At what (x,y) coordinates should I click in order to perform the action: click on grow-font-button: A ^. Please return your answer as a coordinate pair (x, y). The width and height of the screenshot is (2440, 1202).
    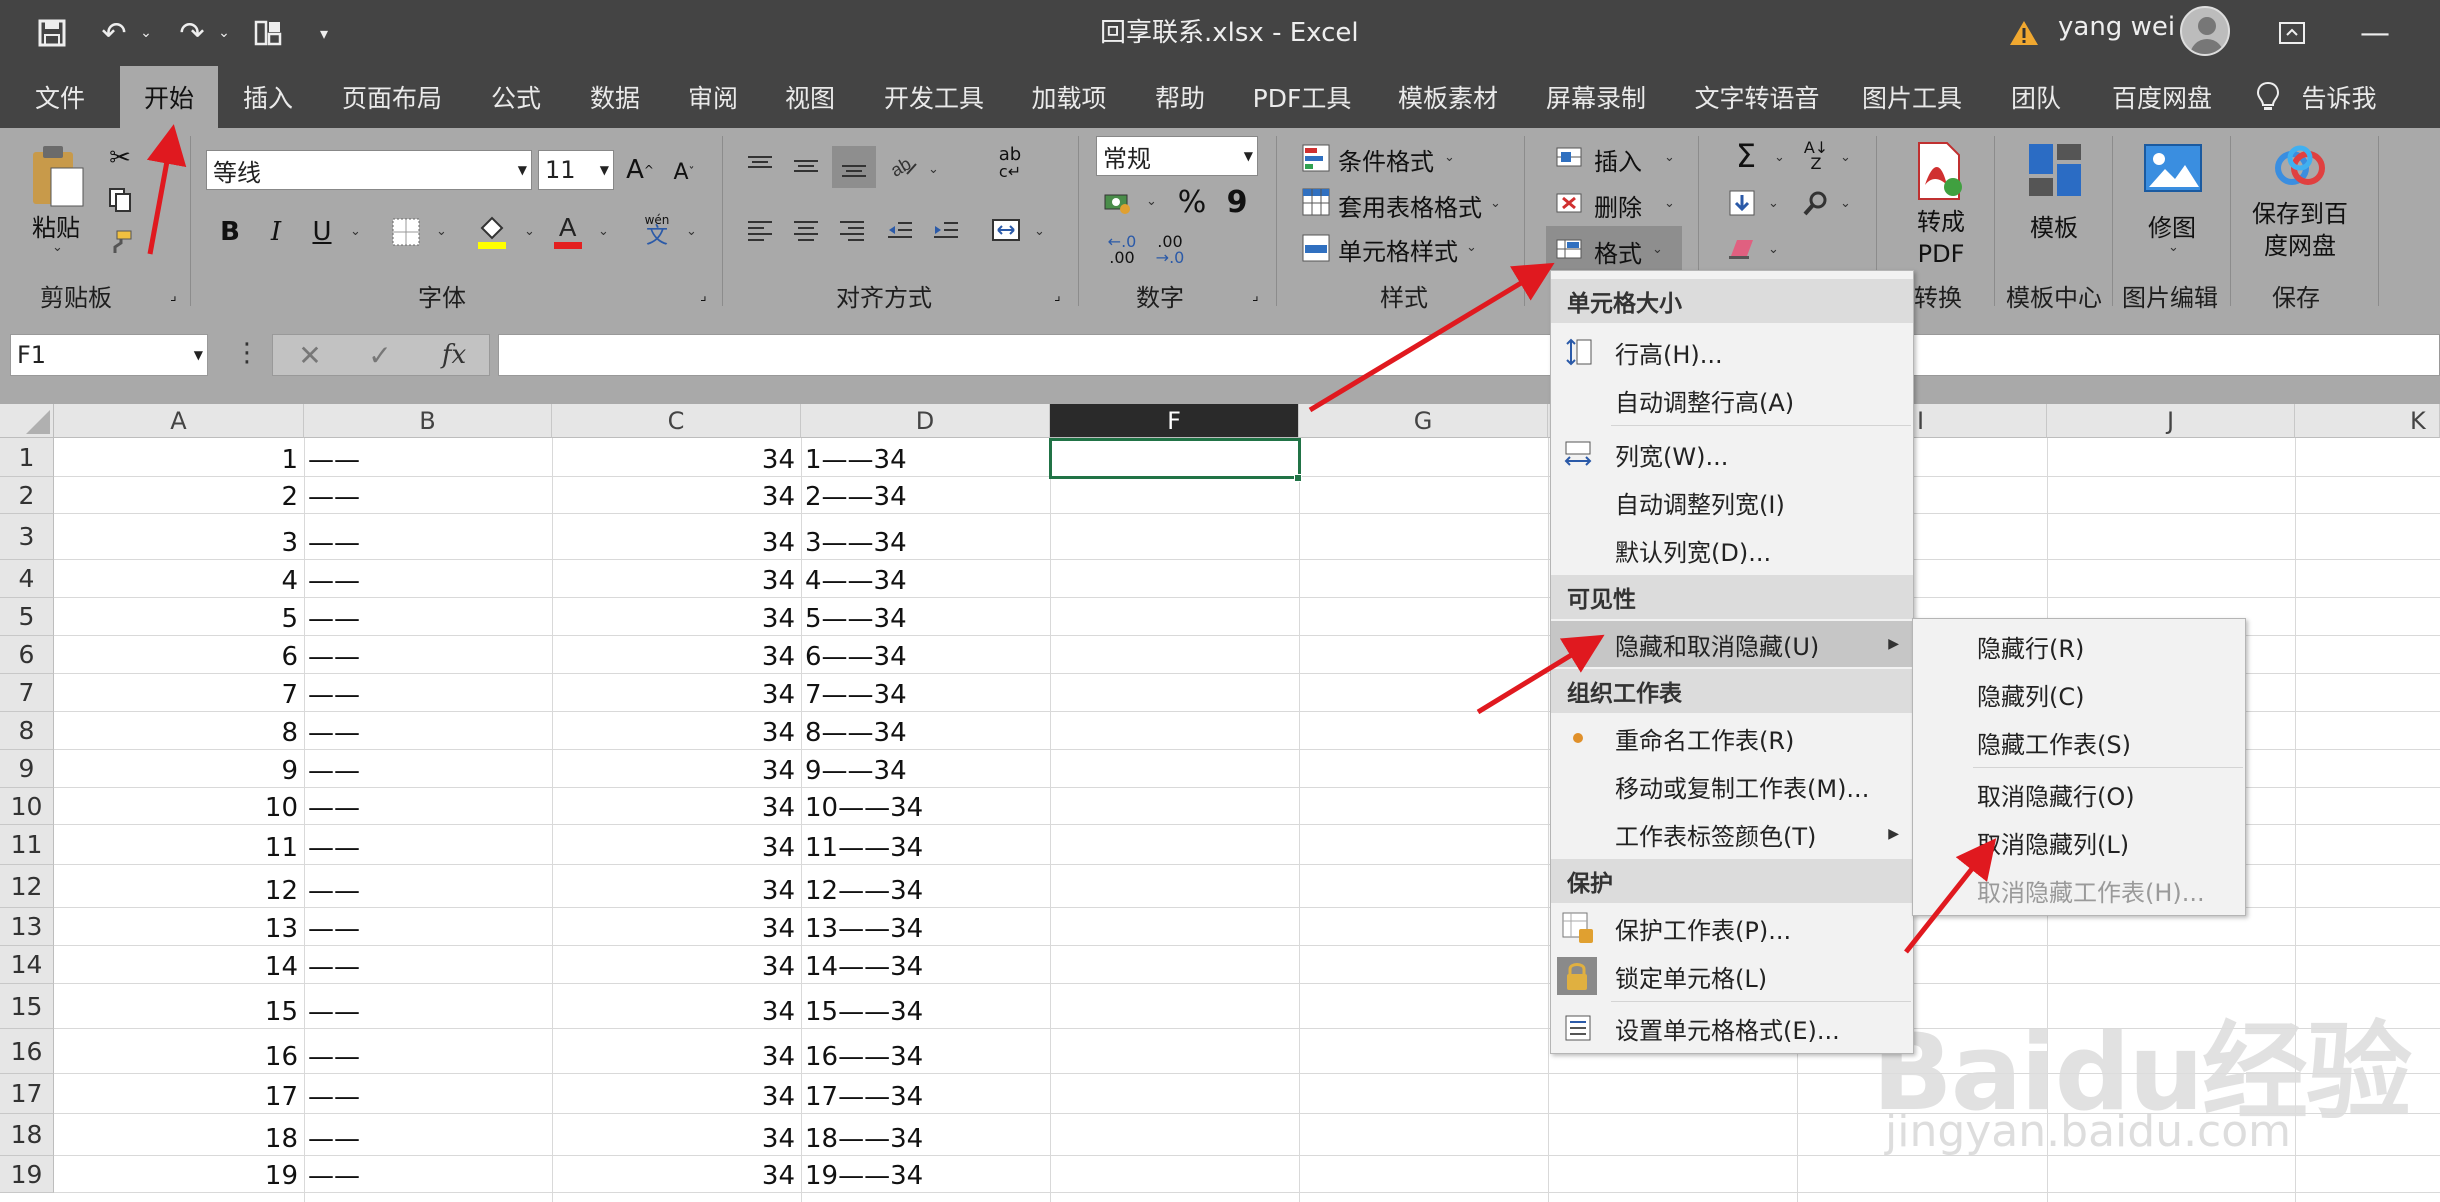
    Looking at the image, I should click on (640, 170).